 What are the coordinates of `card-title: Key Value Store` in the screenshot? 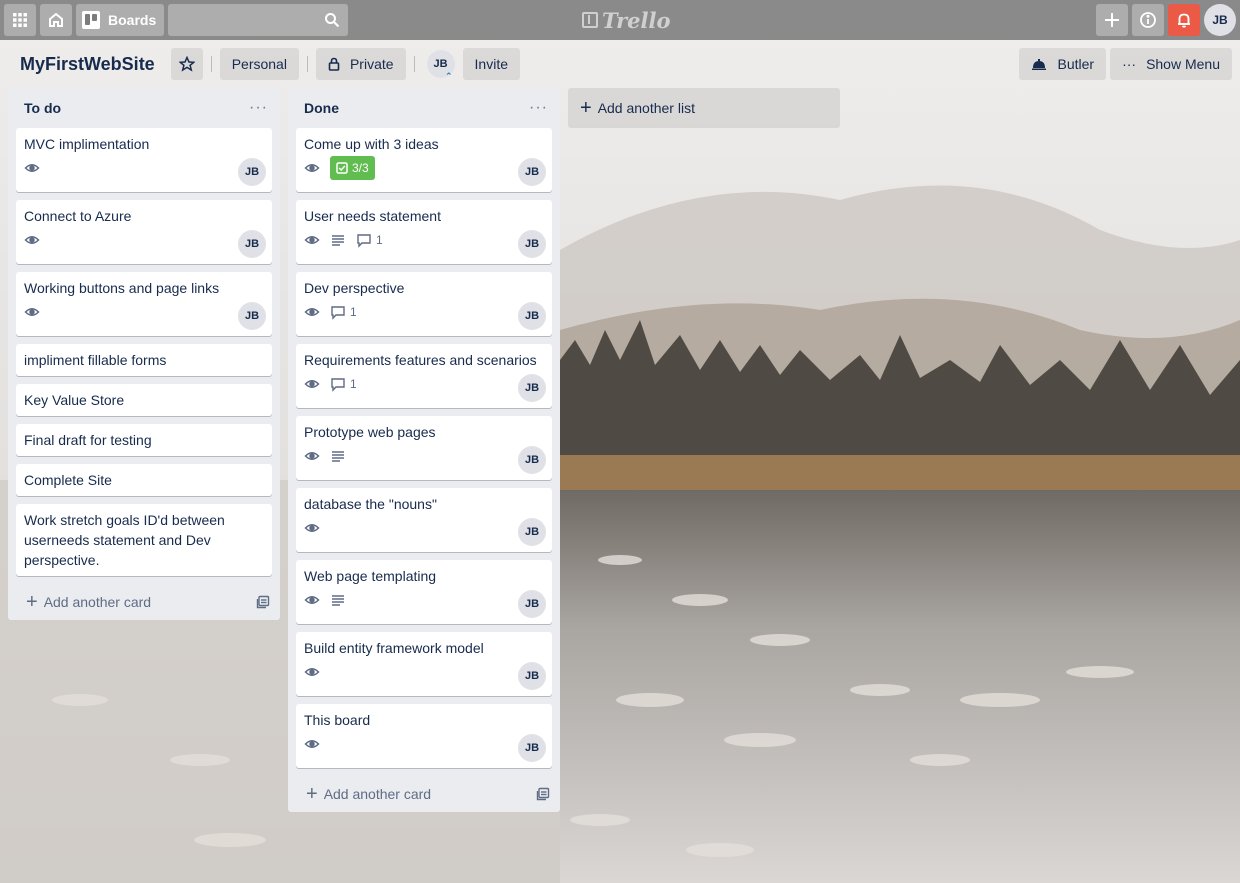 It's located at (74, 400).